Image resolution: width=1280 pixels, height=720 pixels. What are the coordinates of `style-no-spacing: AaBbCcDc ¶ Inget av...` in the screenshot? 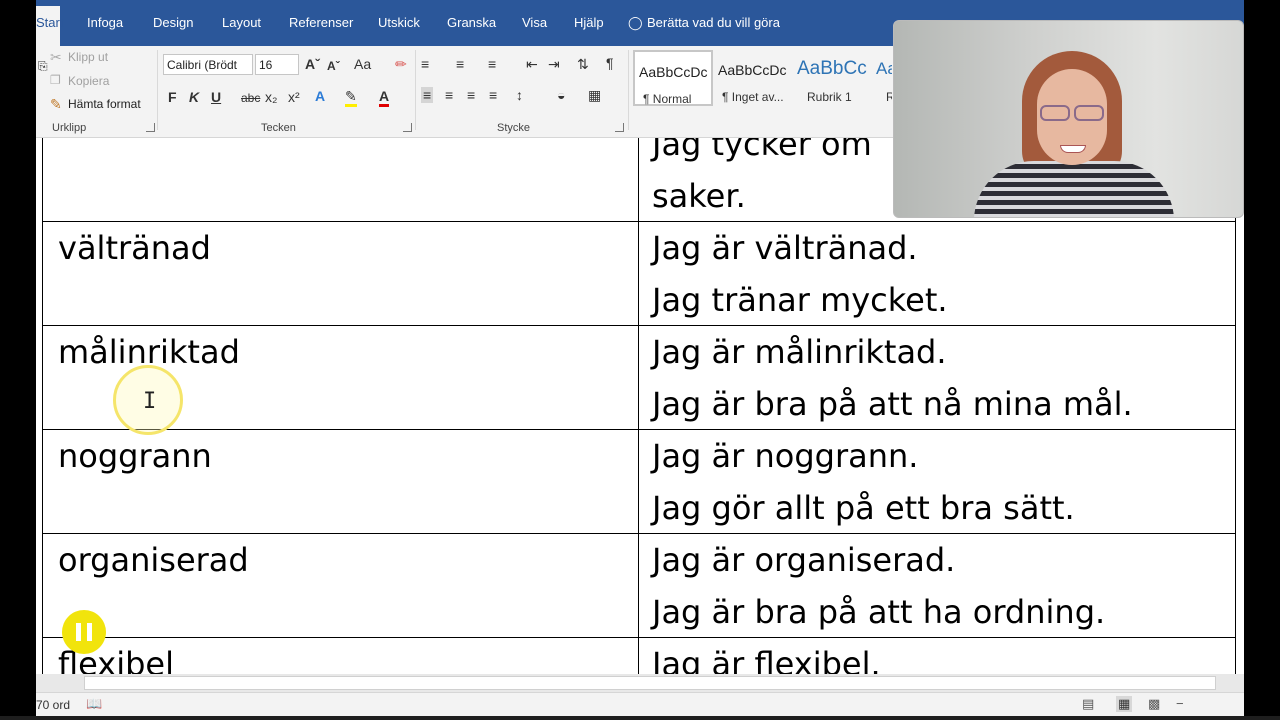 It's located at (754, 78).